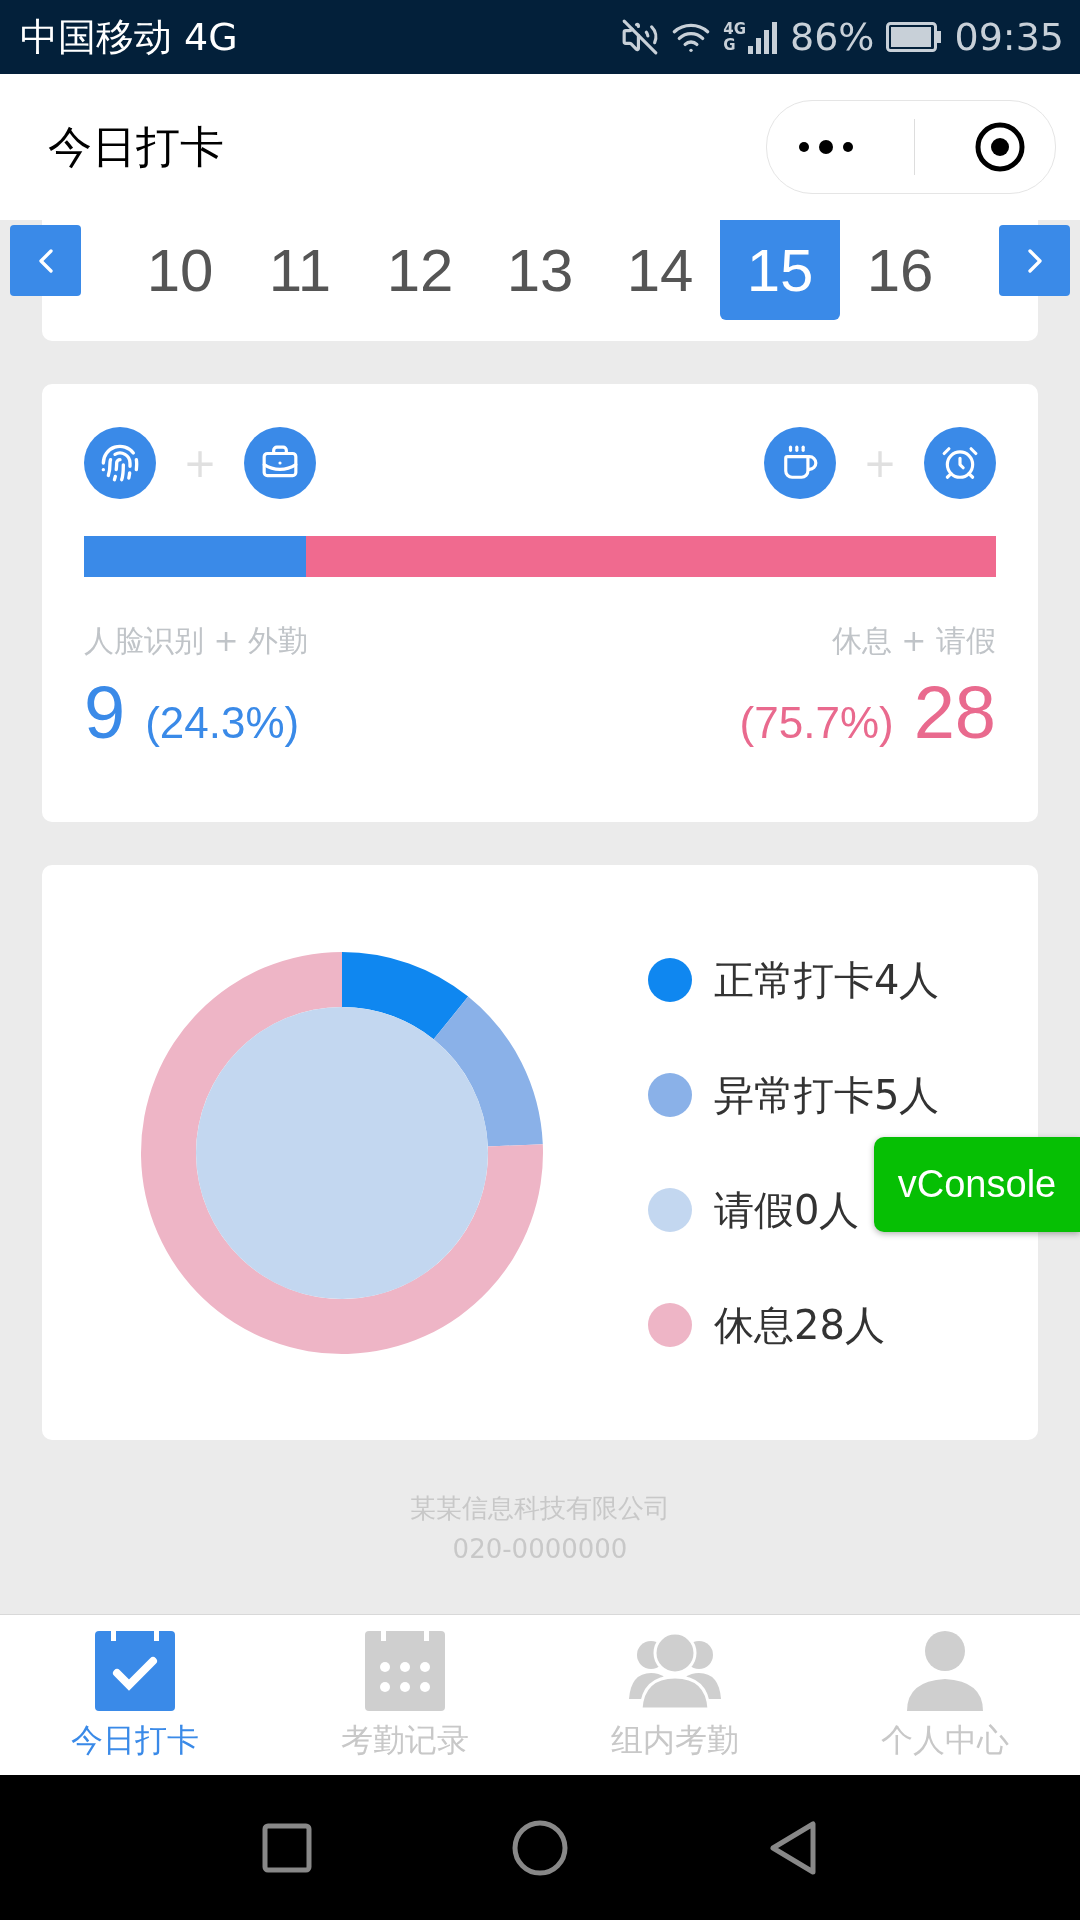 The width and height of the screenshot is (1080, 1920). Describe the element at coordinates (832, 37) in the screenshot. I see `battery-percent: 86%` at that location.